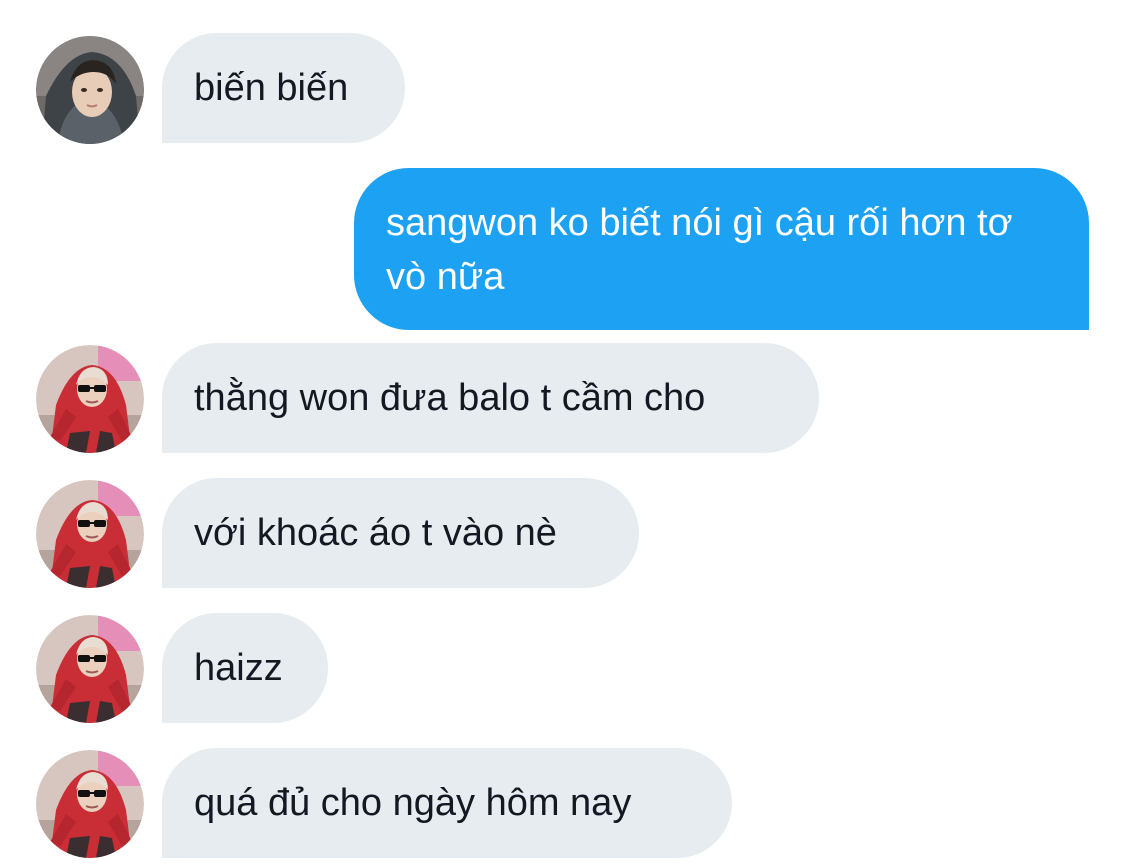 The image size is (1125, 867). I want to click on message-row: thằng won đưa balo t cầm cho, so click(562, 398).